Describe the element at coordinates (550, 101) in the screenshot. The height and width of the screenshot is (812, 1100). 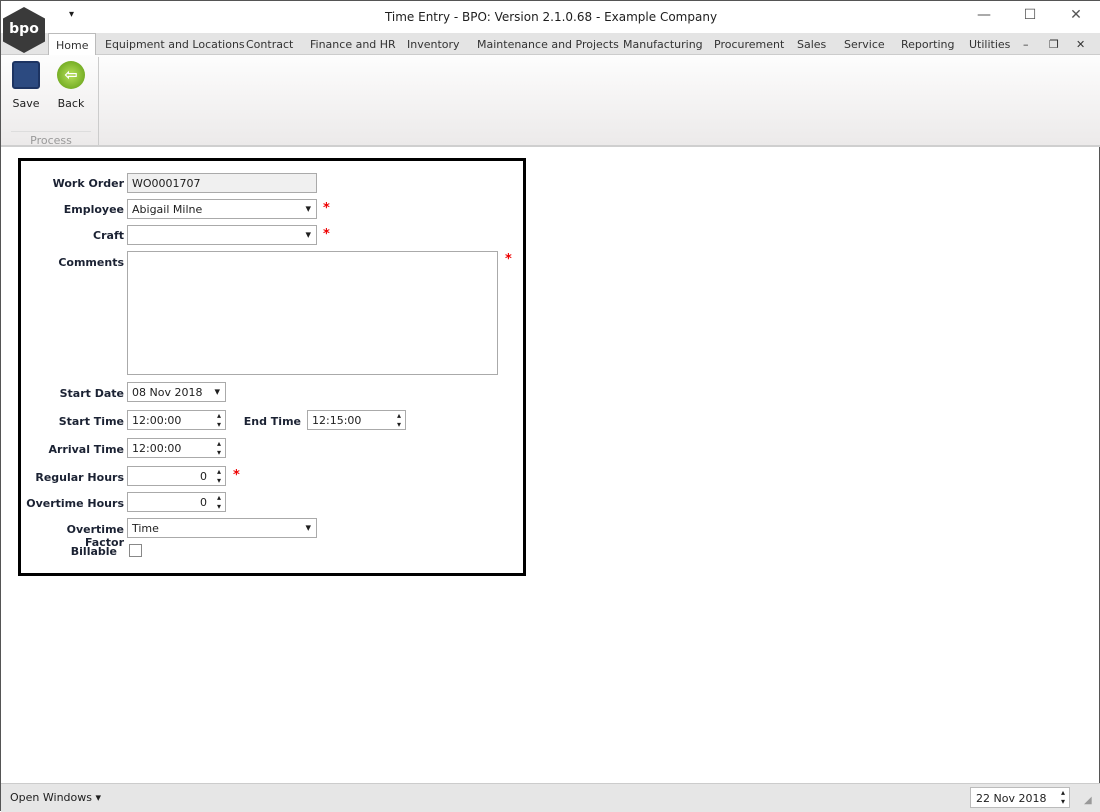
I see `ribbon: Save ⇦ Back Process` at that location.